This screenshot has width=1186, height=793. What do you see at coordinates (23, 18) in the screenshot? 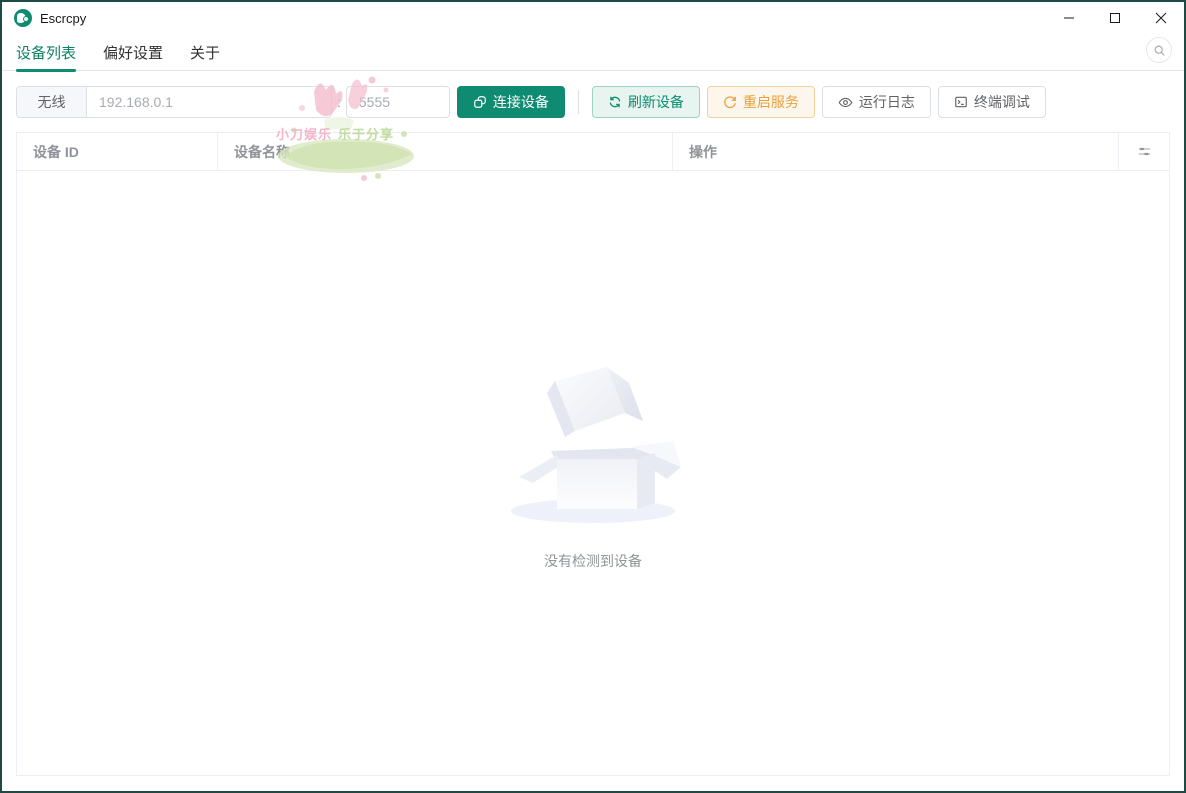
I see `escrcpy-logo-icon` at bounding box center [23, 18].